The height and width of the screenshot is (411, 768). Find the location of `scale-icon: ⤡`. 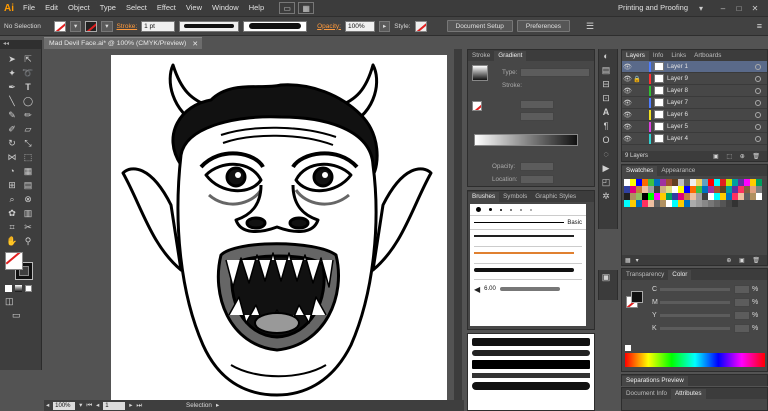

scale-icon: ⤡ is located at coordinates (28, 143).